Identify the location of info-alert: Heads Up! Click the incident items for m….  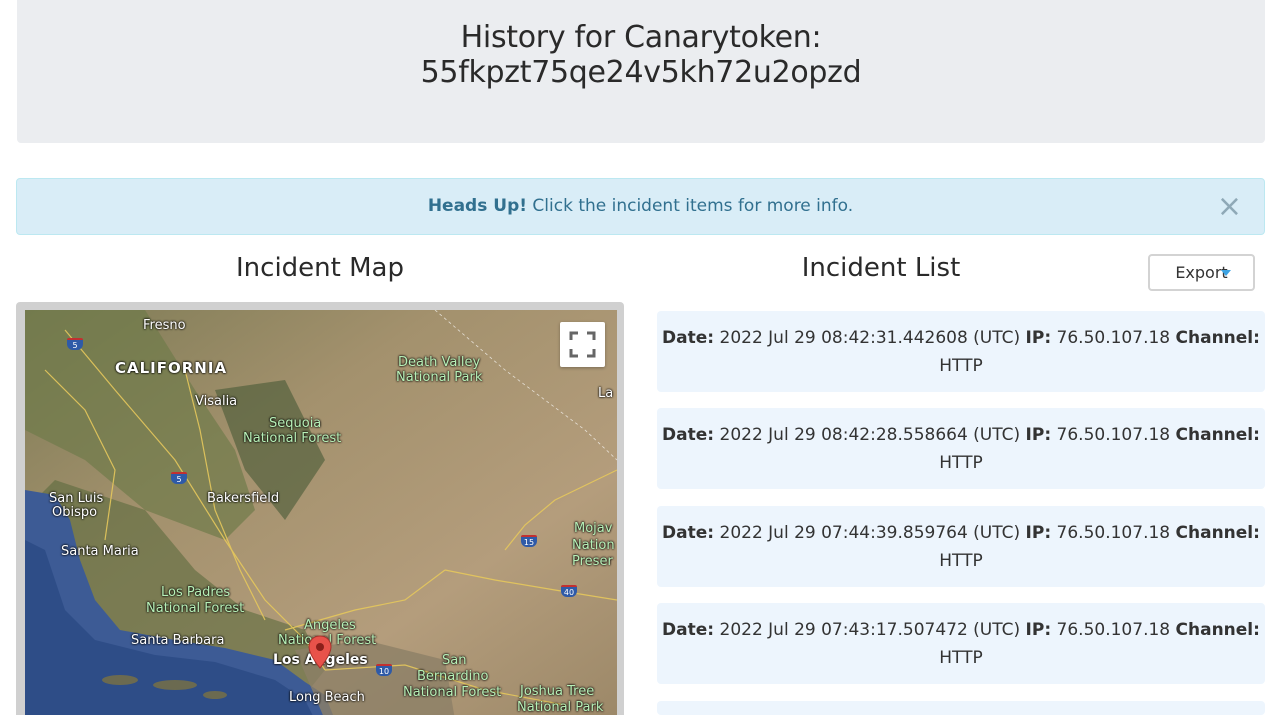
(640, 206).